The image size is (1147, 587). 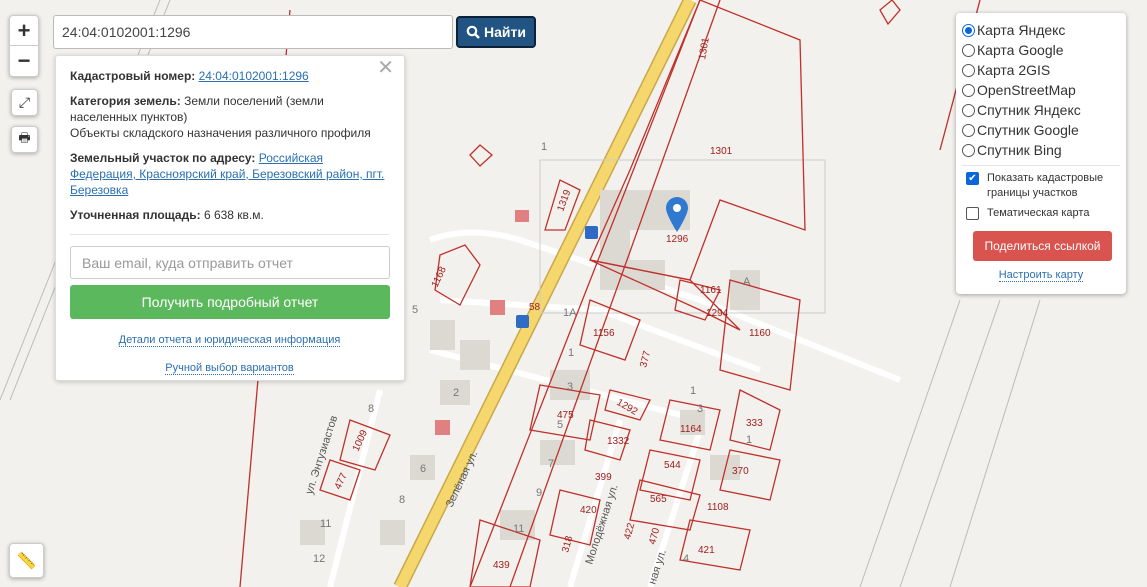 What do you see at coordinates (230, 262) in the screenshot?
I see `email-input` at bounding box center [230, 262].